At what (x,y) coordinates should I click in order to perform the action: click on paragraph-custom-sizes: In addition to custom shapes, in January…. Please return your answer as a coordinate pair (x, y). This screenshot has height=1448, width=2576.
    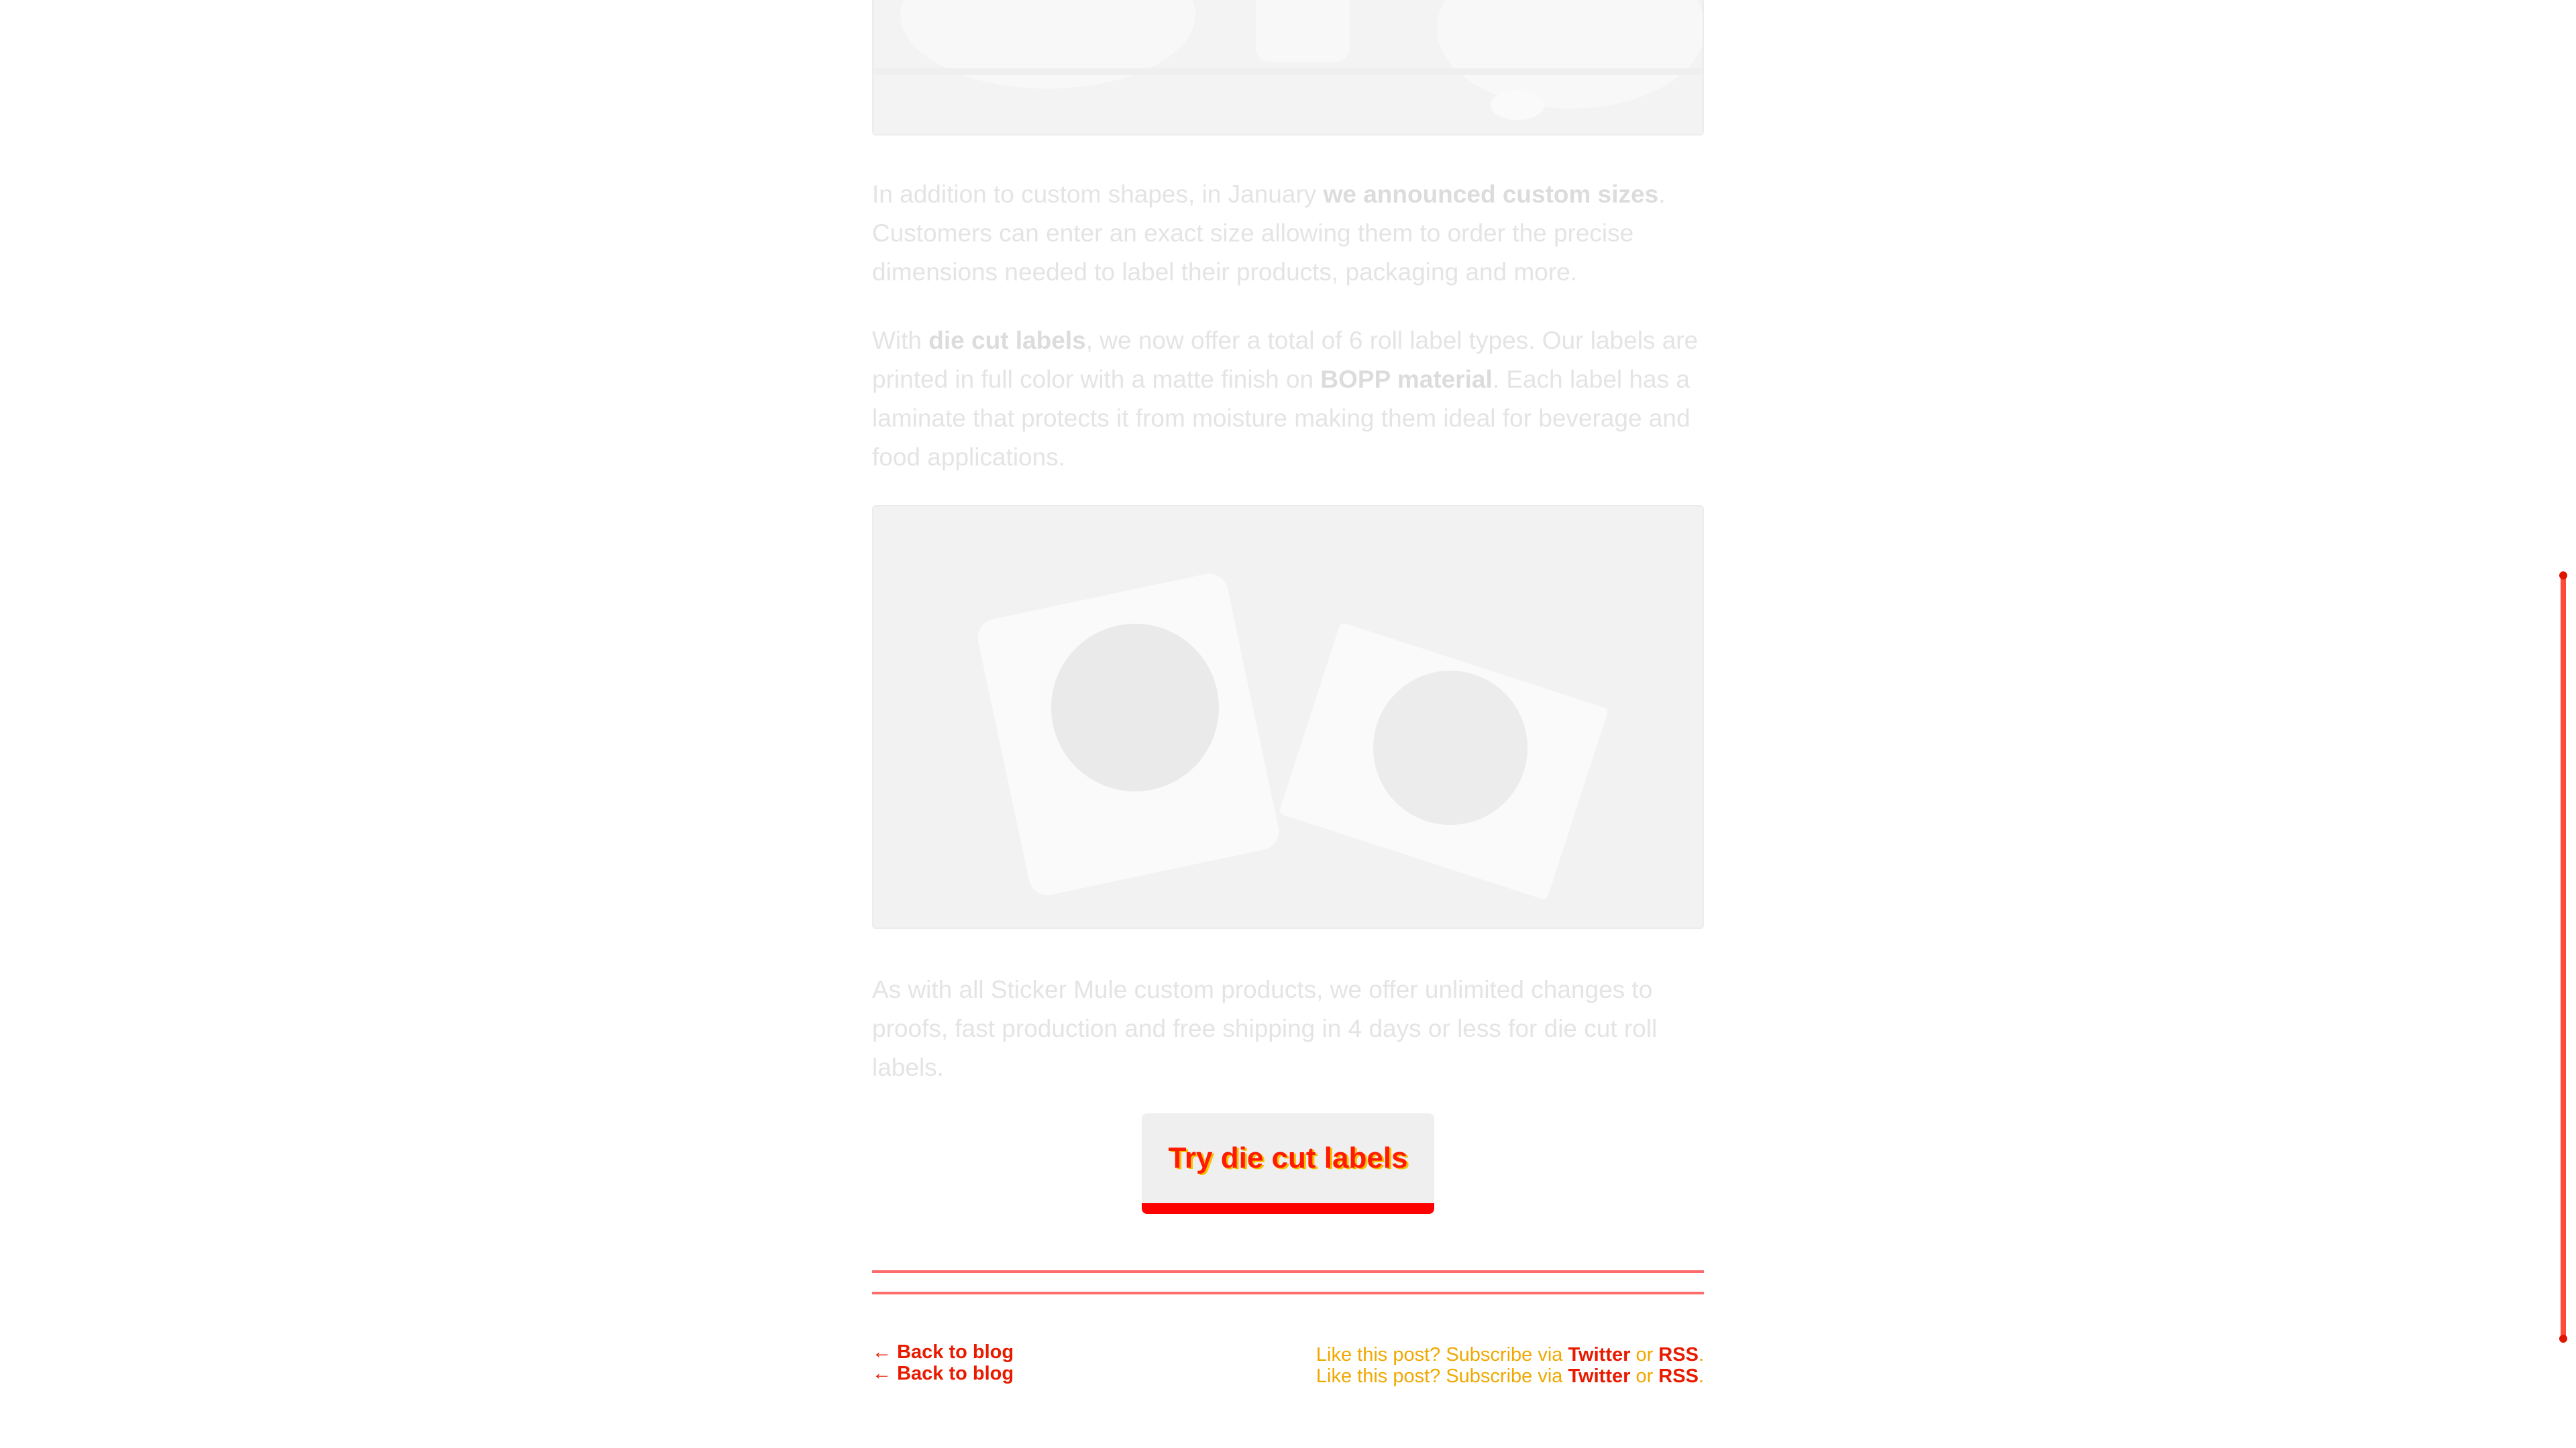
    Looking at the image, I should click on (1288, 233).